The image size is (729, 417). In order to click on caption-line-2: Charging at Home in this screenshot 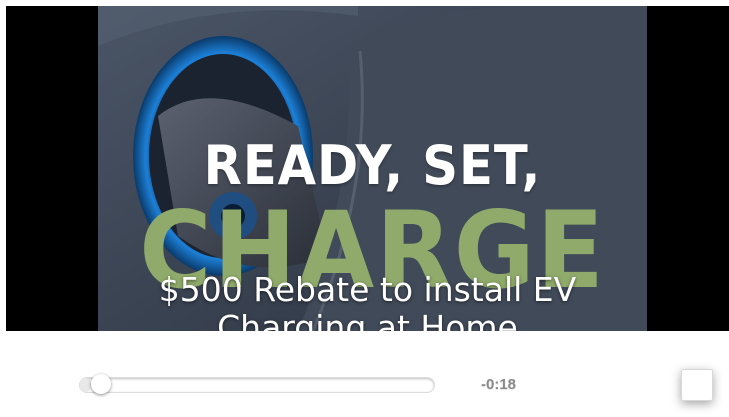, I will do `click(367, 320)`.